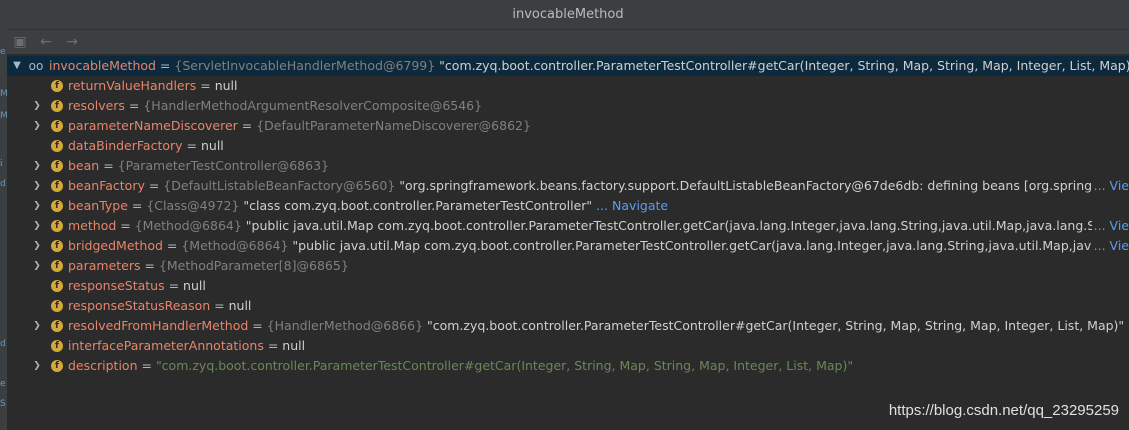 Image resolution: width=1129 pixels, height=430 pixels. I want to click on back-arrow-icon: ←, so click(46, 42).